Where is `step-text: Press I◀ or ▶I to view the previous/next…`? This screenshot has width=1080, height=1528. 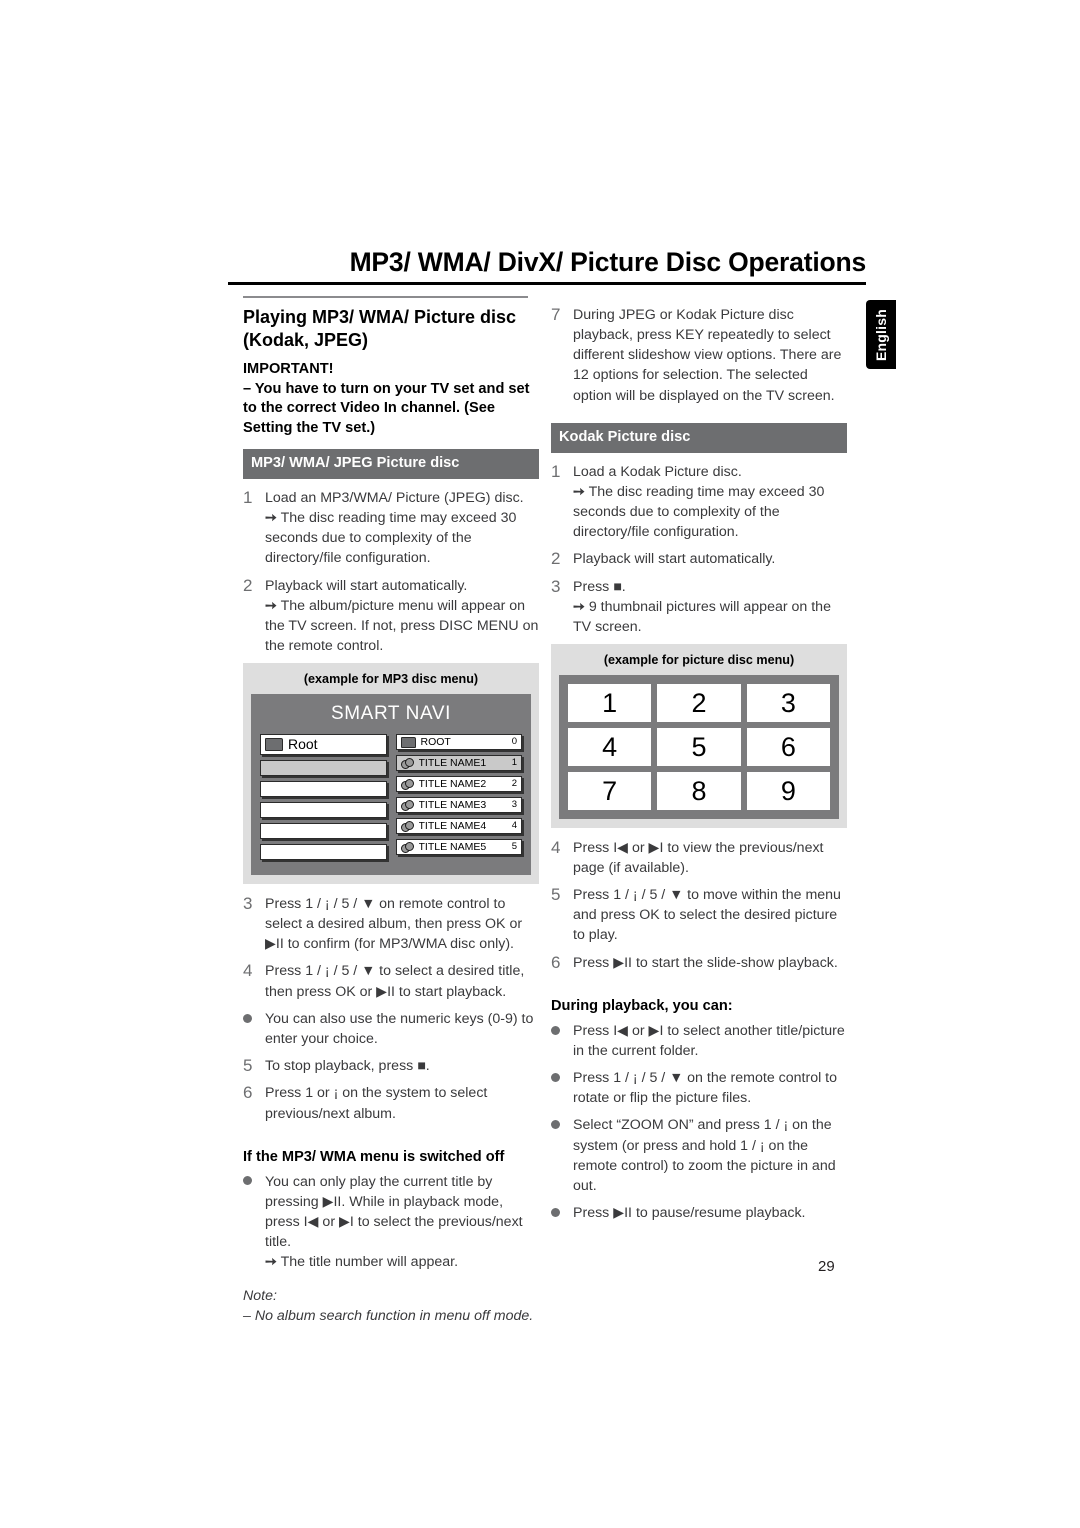
step-text: Press I◀ or ▶I to view the previous/next… is located at coordinates (698, 858).